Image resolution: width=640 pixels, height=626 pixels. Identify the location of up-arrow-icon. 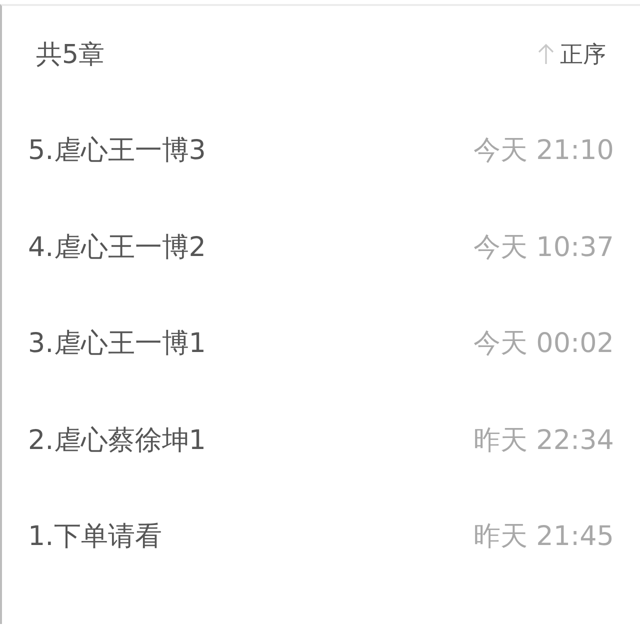
(546, 54).